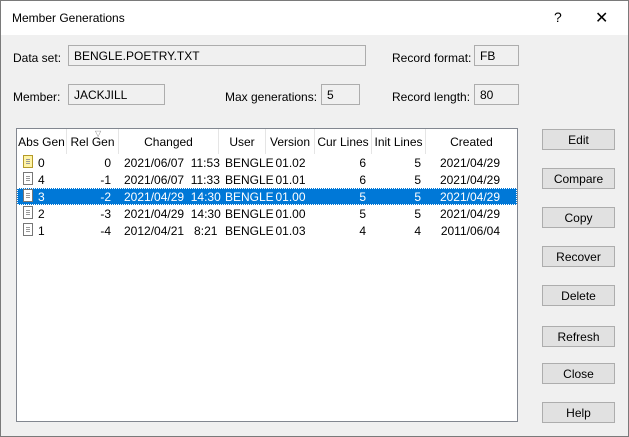  I want to click on changed-cell: 2021/06/07 11:53, so click(172, 163).